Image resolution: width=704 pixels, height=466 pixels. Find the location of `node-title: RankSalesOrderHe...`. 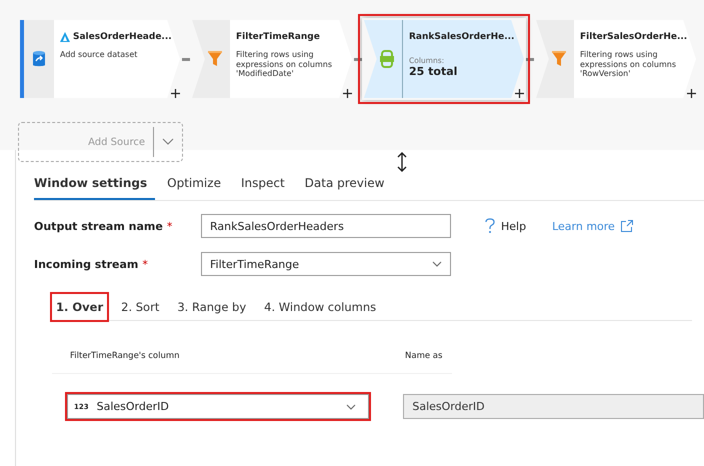

node-title: RankSalesOrderHe... is located at coordinates (461, 37).